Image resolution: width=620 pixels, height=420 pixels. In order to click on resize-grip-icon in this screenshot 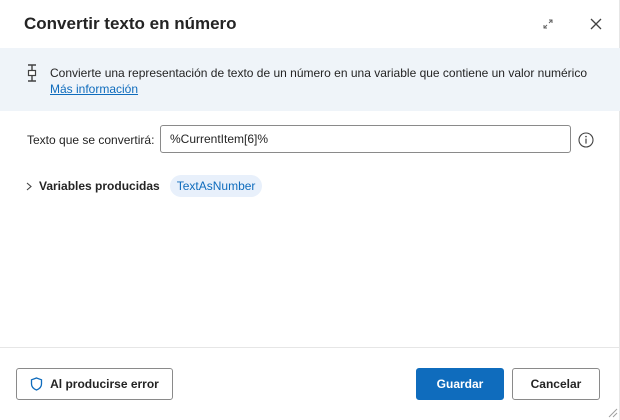, I will do `click(611, 411)`.